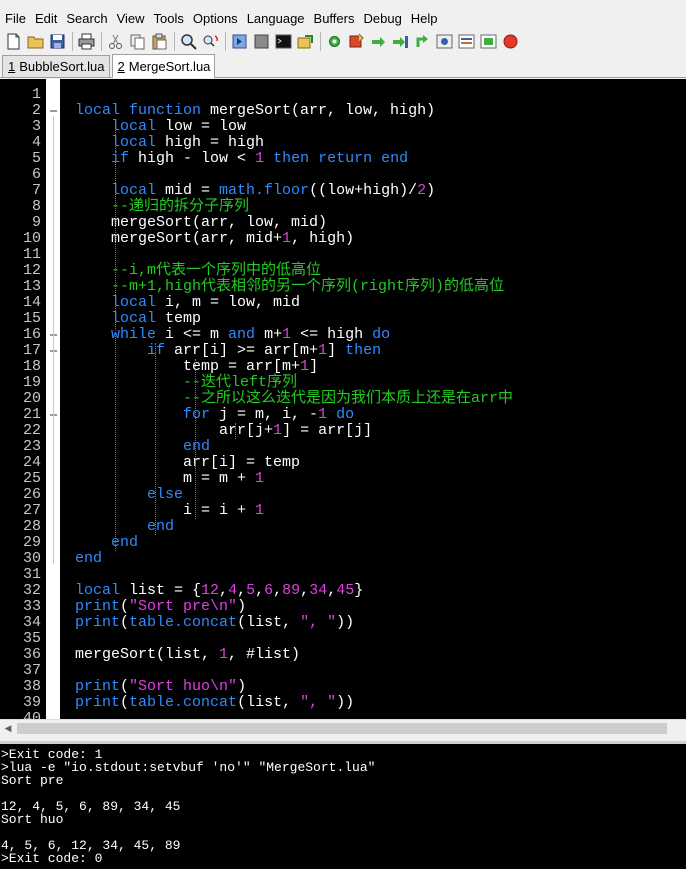 The image size is (686, 869). What do you see at coordinates (187, 655) in the screenshot?
I see `code-line: mergeSort(list, 1, #list)` at bounding box center [187, 655].